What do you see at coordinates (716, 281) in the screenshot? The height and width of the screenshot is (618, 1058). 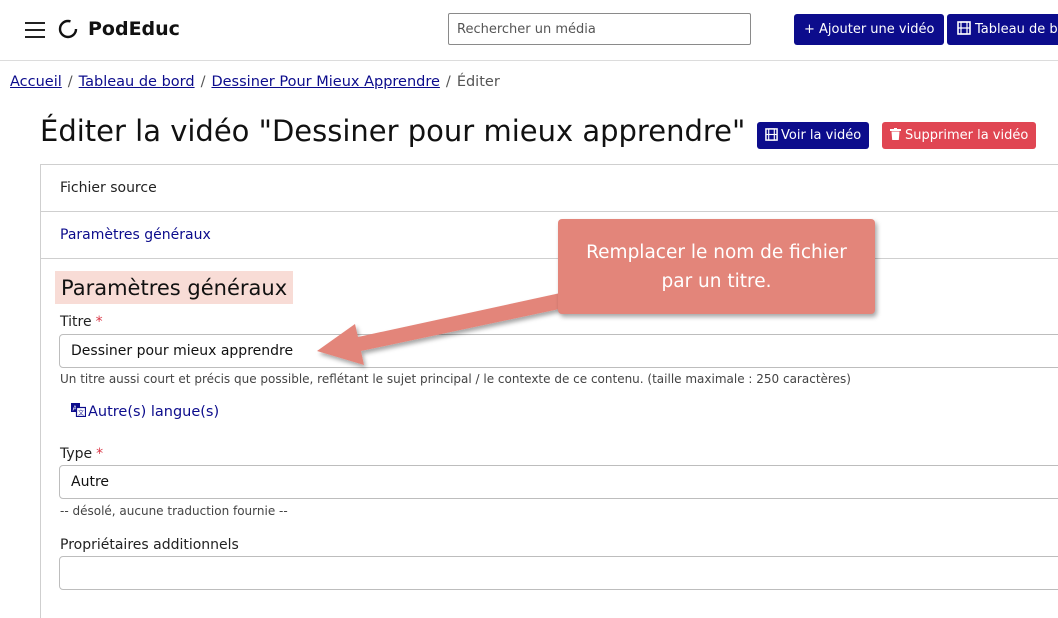 I see `annotation-line-2: par un titre.` at bounding box center [716, 281].